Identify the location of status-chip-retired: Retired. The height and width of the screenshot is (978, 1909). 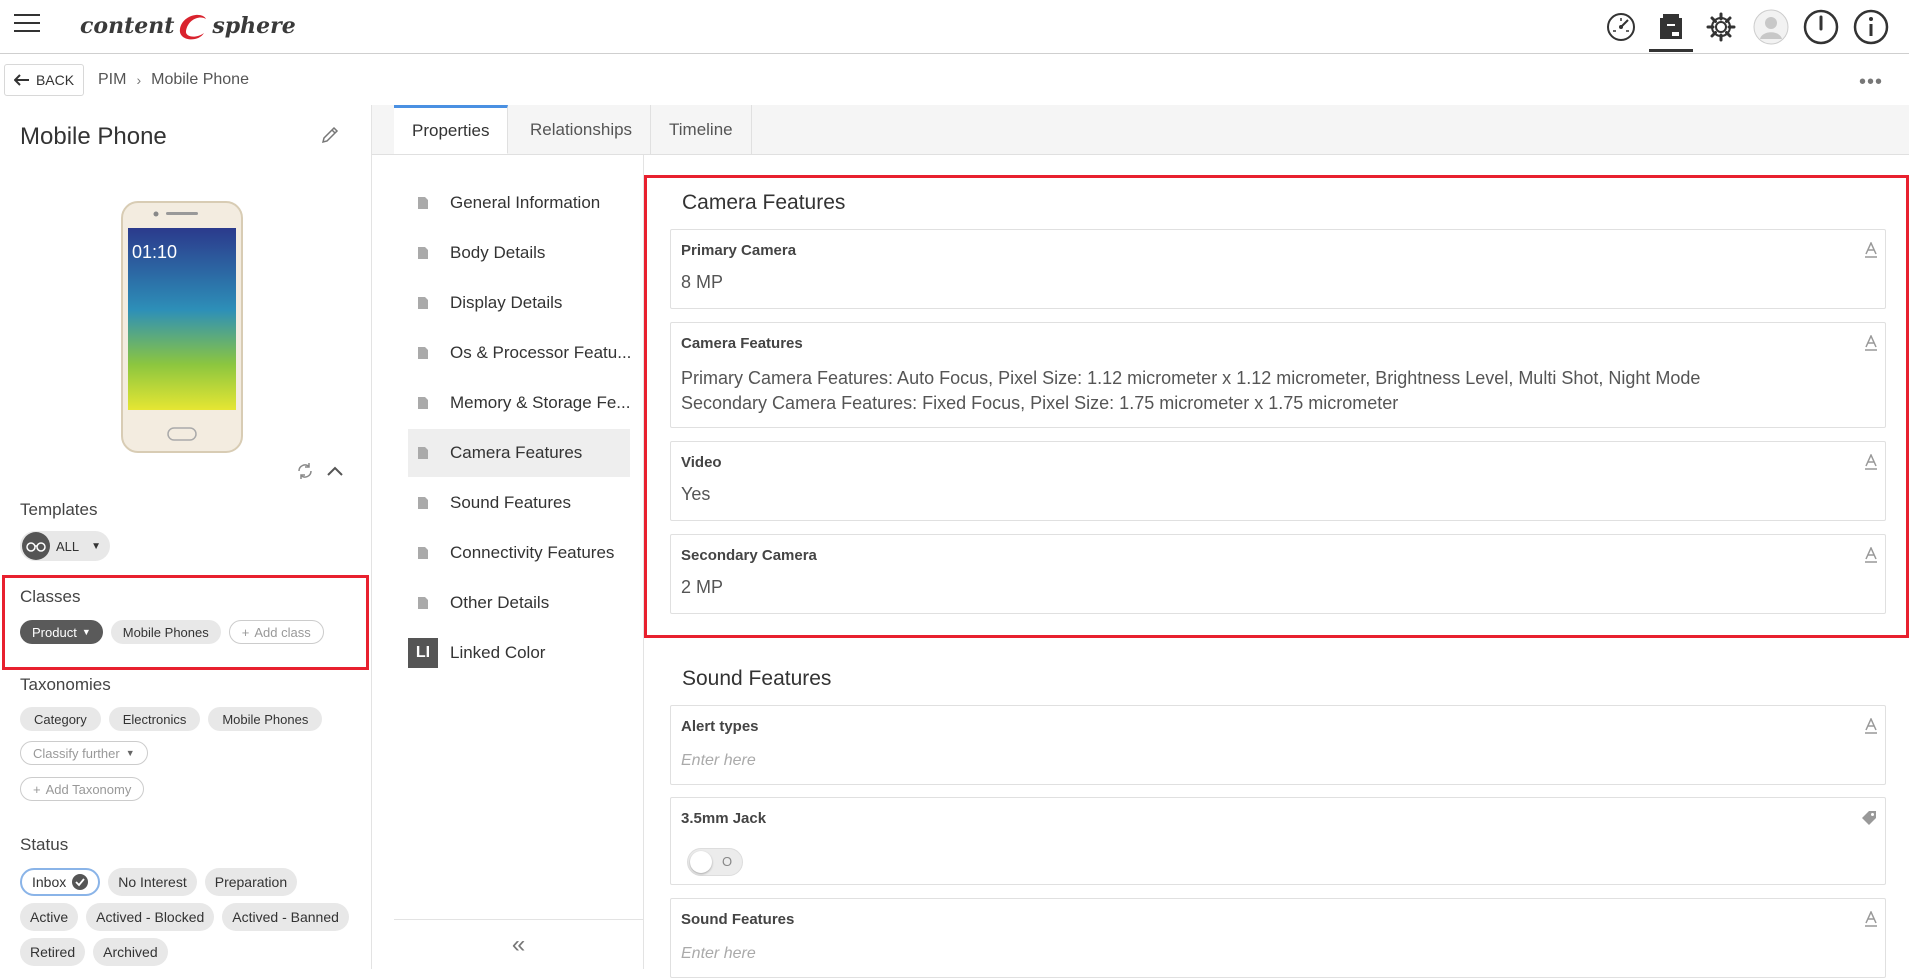
(53, 952).